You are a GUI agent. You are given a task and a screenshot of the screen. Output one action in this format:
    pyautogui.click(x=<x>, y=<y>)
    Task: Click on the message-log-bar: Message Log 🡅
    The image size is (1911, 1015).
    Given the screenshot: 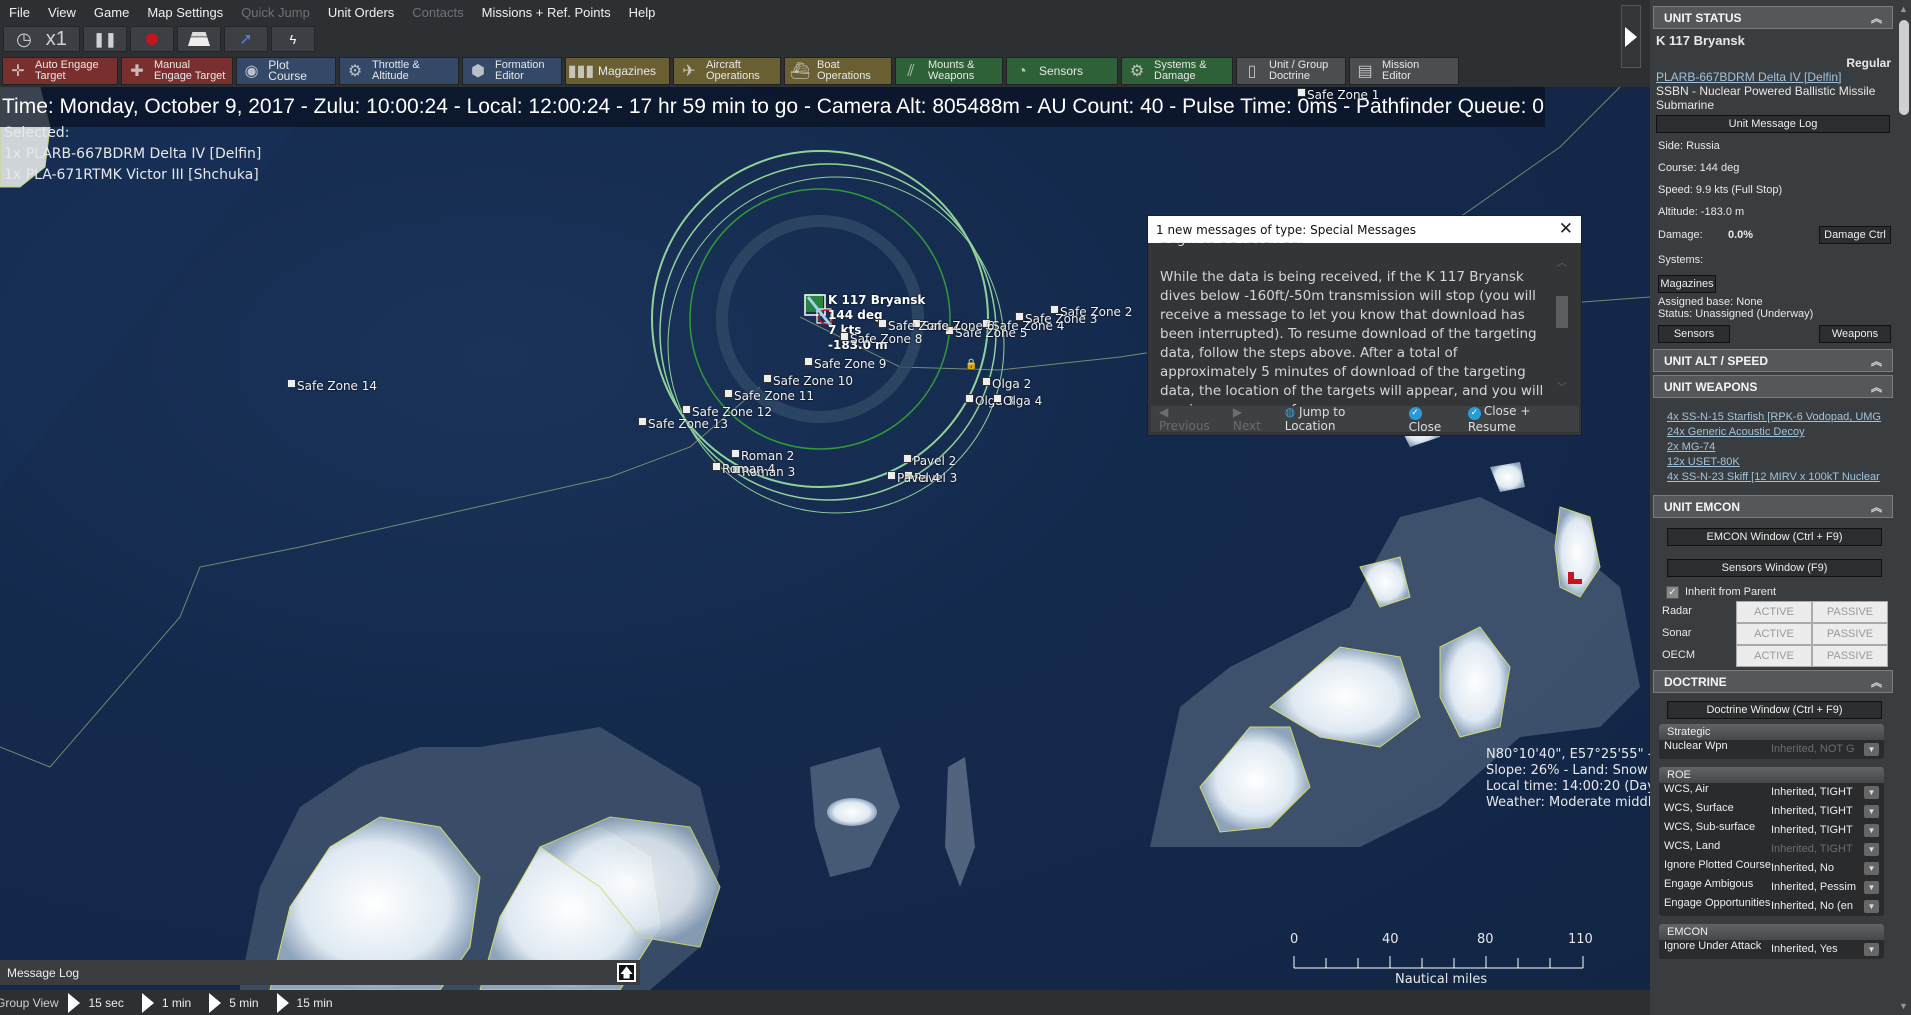 What is the action you would take?
    pyautogui.click(x=320, y=972)
    